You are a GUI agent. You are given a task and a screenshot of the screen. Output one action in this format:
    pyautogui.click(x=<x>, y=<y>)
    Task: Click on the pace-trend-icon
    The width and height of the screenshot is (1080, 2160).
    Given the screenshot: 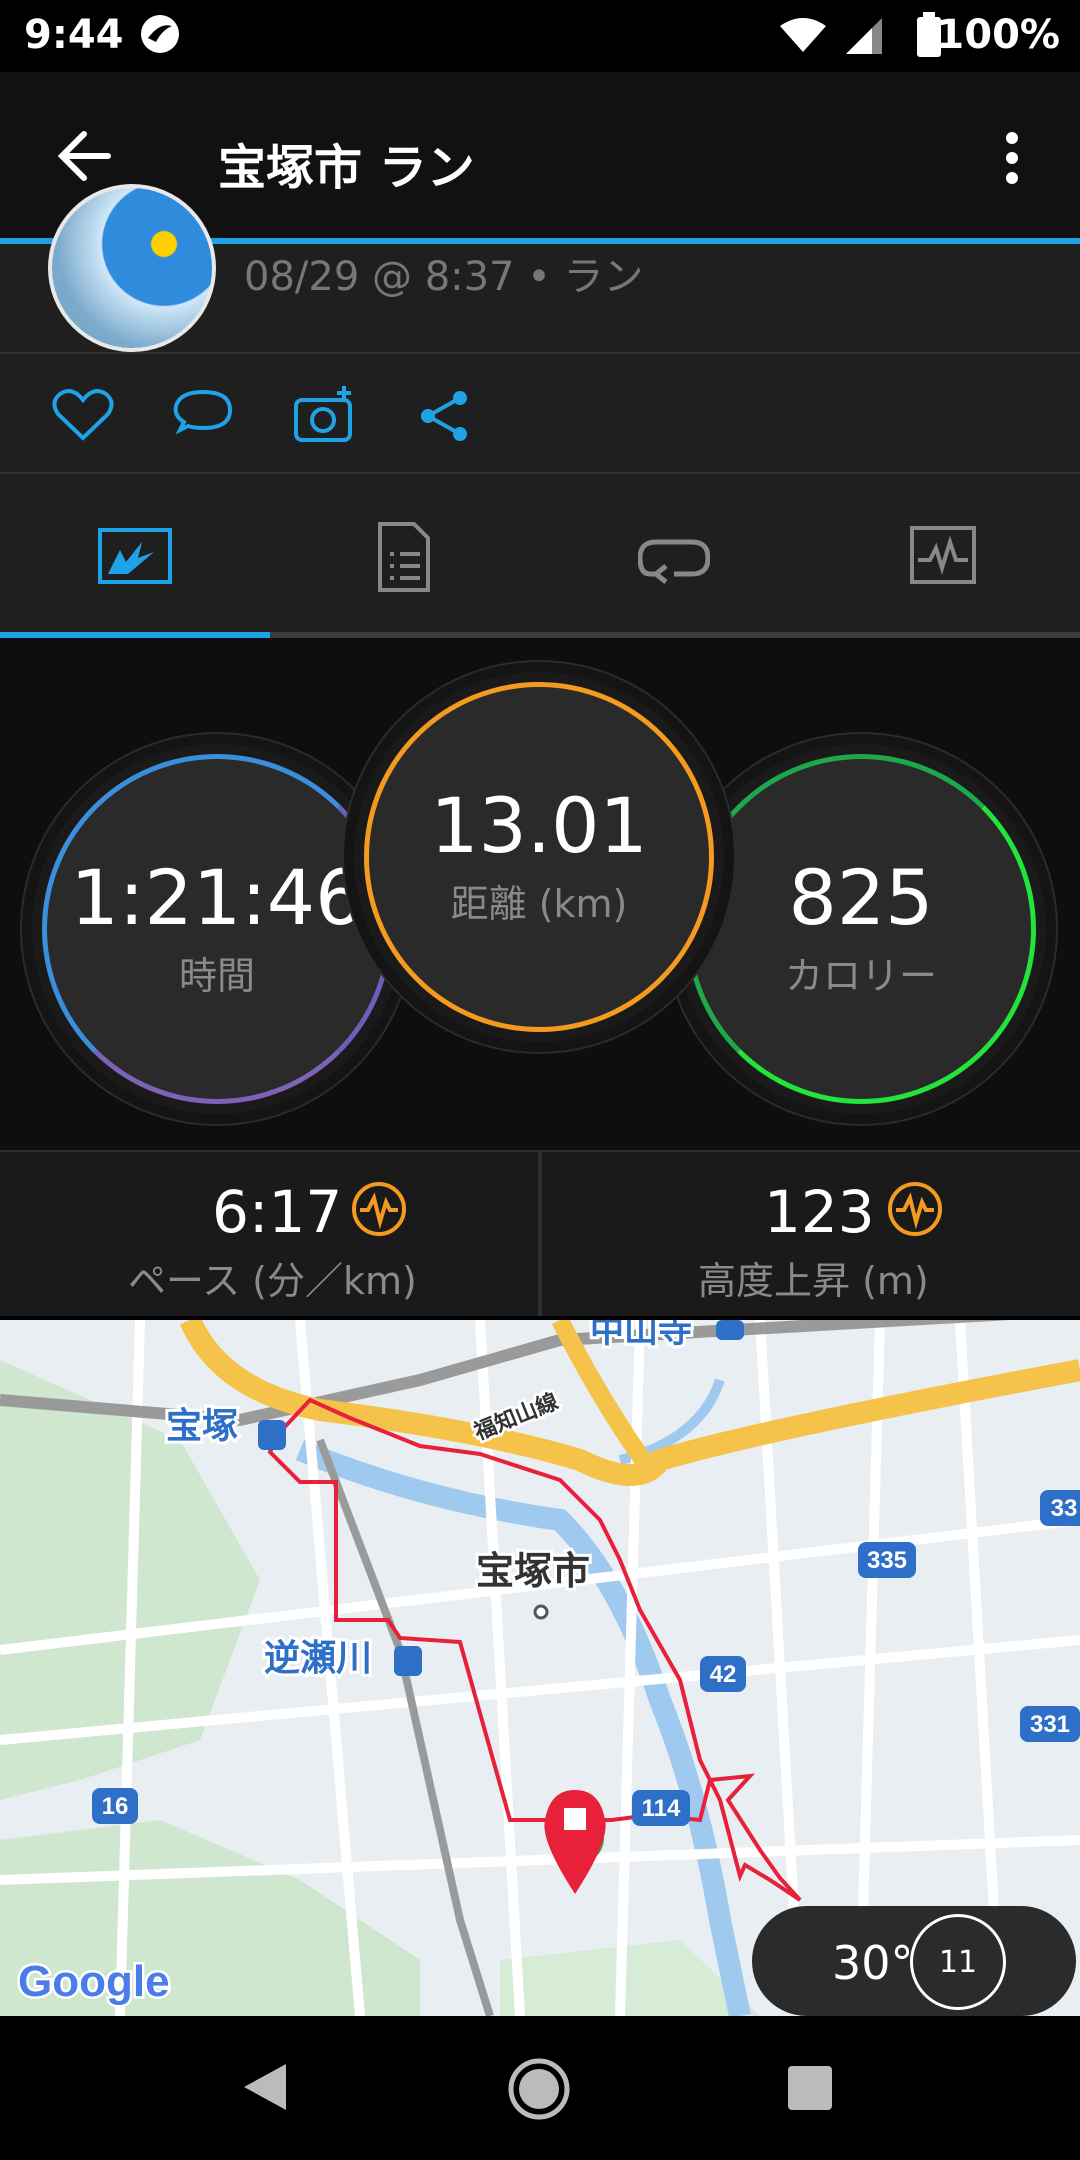 What is the action you would take?
    pyautogui.click(x=379, y=1209)
    